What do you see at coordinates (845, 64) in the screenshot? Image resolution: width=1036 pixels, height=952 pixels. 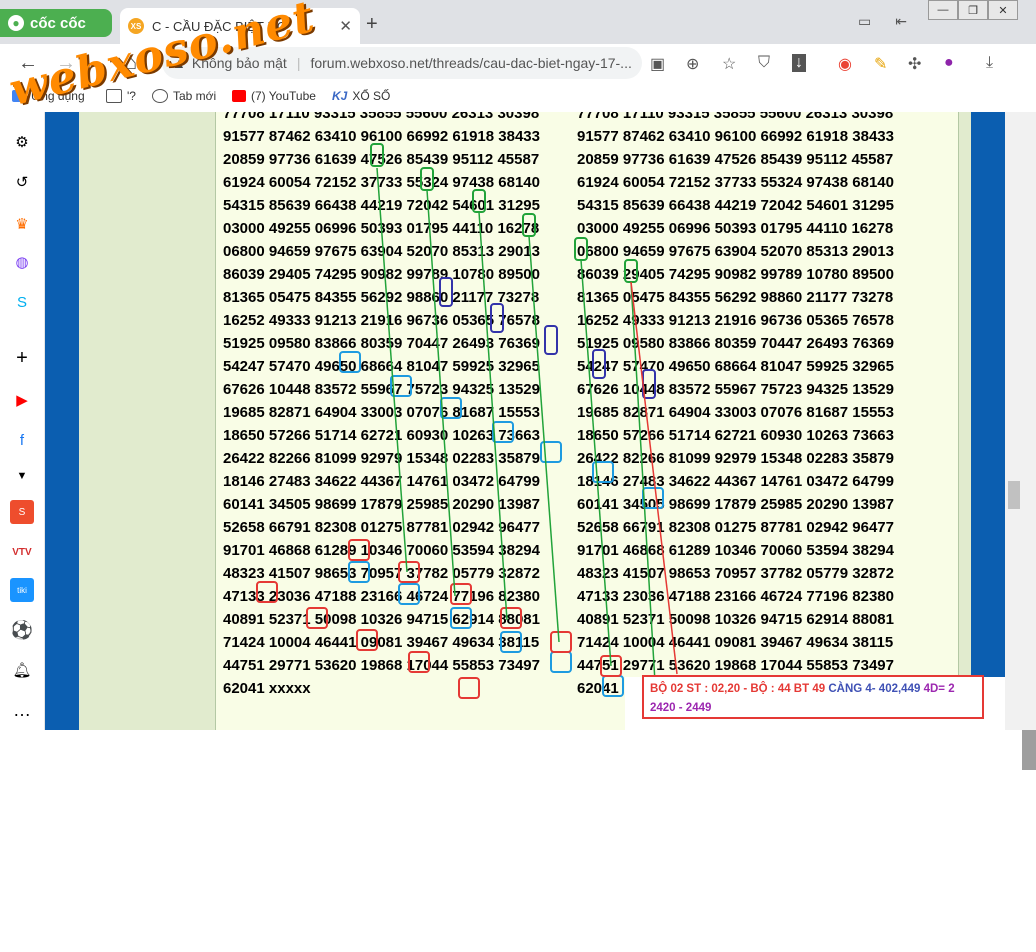 I see `chrome-extension-icon: ◉` at bounding box center [845, 64].